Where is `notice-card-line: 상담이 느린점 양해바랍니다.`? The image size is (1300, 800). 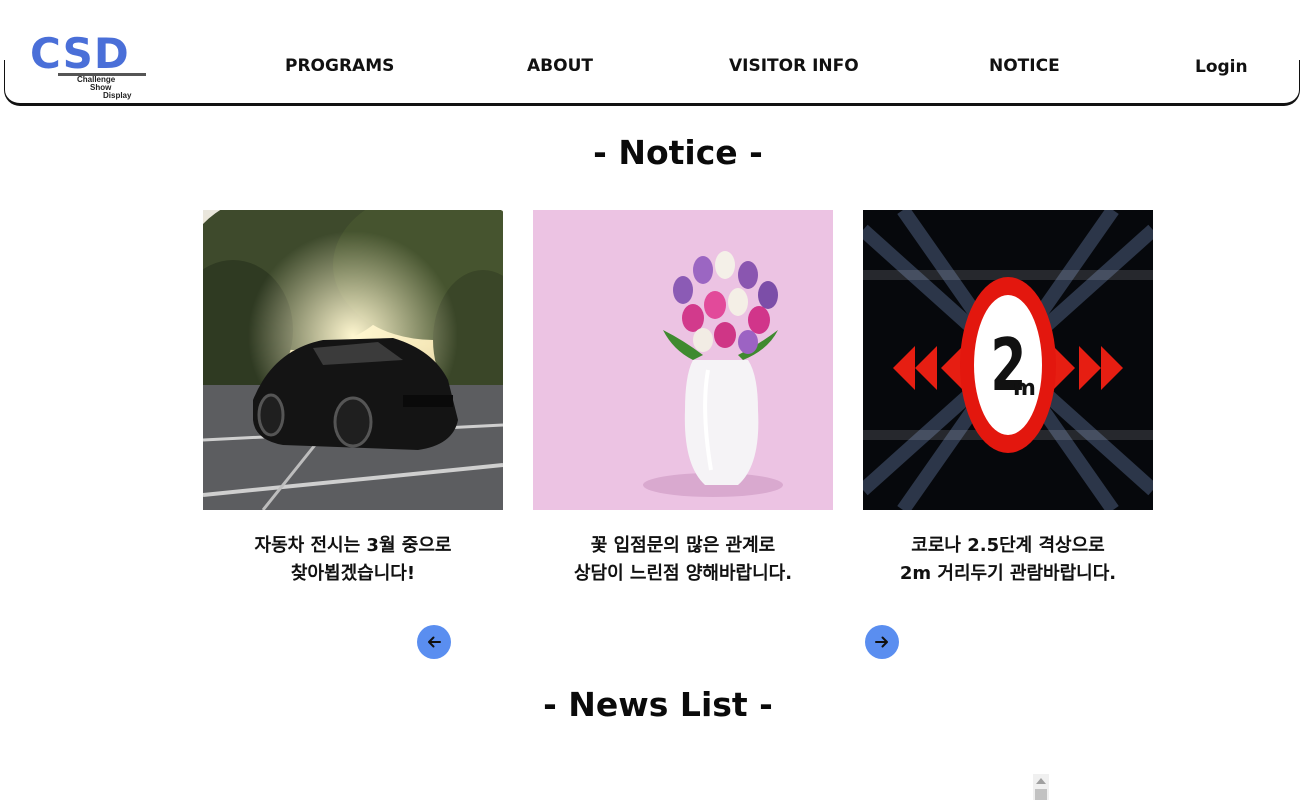
notice-card-line: 상담이 느린점 양해바랍니다. is located at coordinates (683, 573).